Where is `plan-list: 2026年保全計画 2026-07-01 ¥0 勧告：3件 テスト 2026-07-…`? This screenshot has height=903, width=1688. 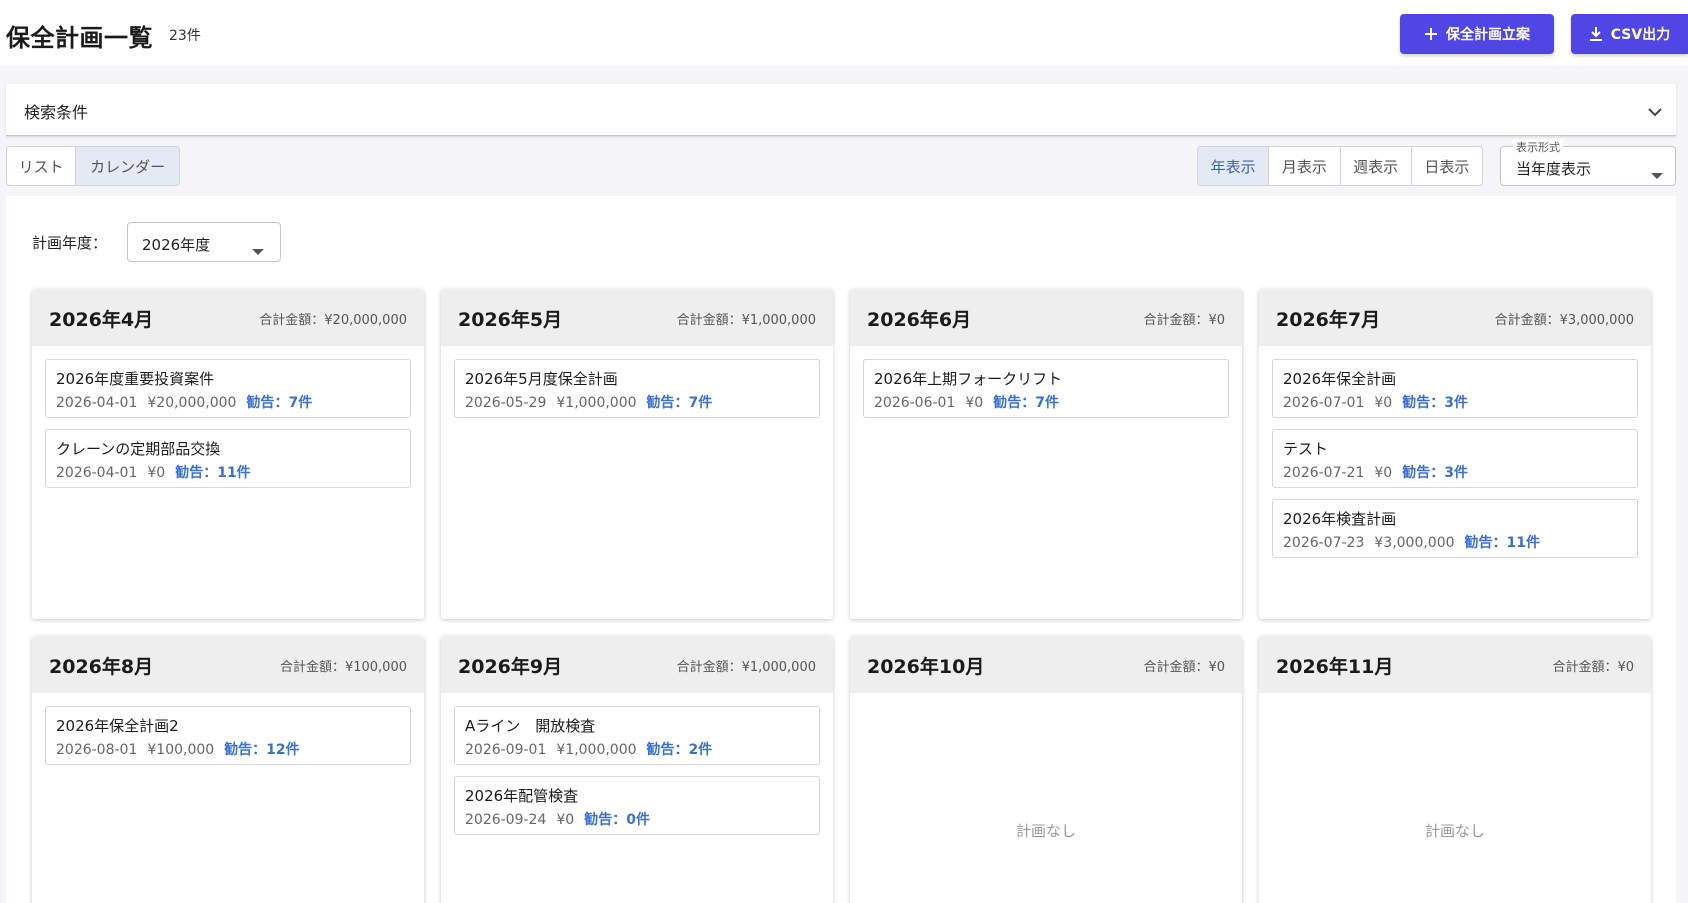 plan-list: 2026年保全計画 2026-07-01 ¥0 勧告：3件 テスト 2026-07-… is located at coordinates (1455, 452).